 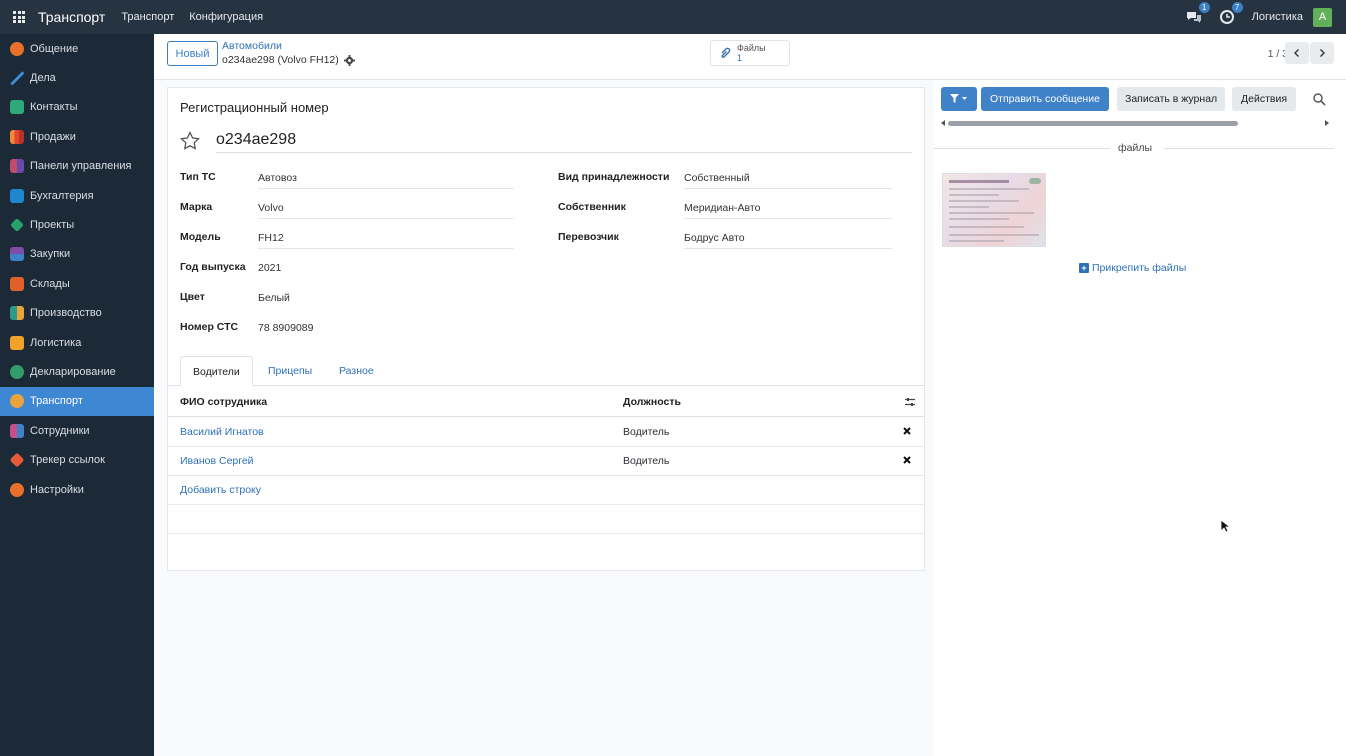 I want to click on field-label-model: Модель, so click(x=200, y=237).